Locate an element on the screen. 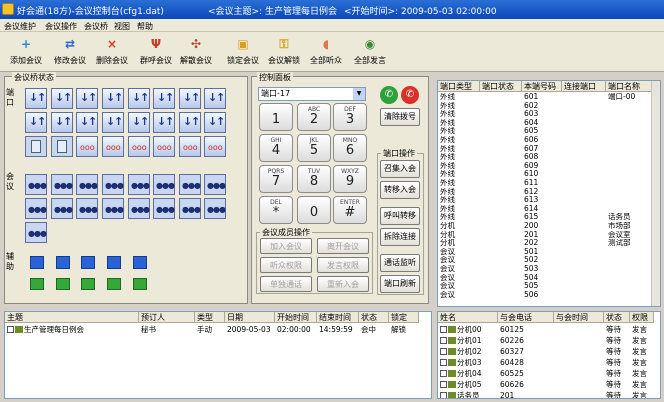 The width and height of the screenshot is (664, 402). vertical-scrollbar is located at coordinates (655, 193).